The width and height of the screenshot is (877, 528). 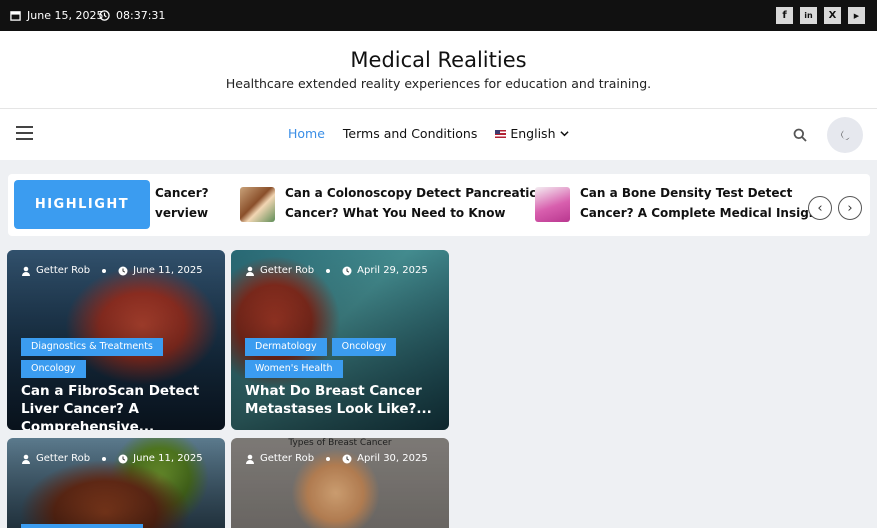 I want to click on x-icon: X, so click(x=832, y=15).